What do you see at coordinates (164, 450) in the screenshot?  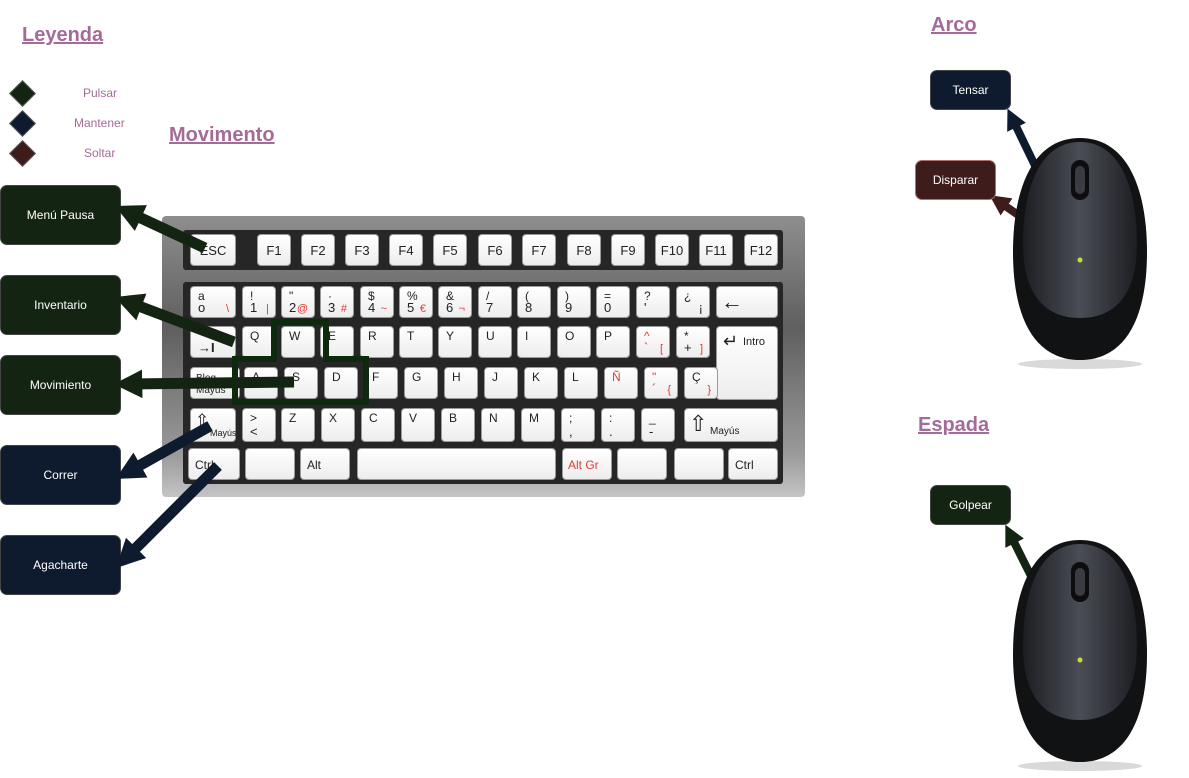 I see `arrow-shift-to-correr` at bounding box center [164, 450].